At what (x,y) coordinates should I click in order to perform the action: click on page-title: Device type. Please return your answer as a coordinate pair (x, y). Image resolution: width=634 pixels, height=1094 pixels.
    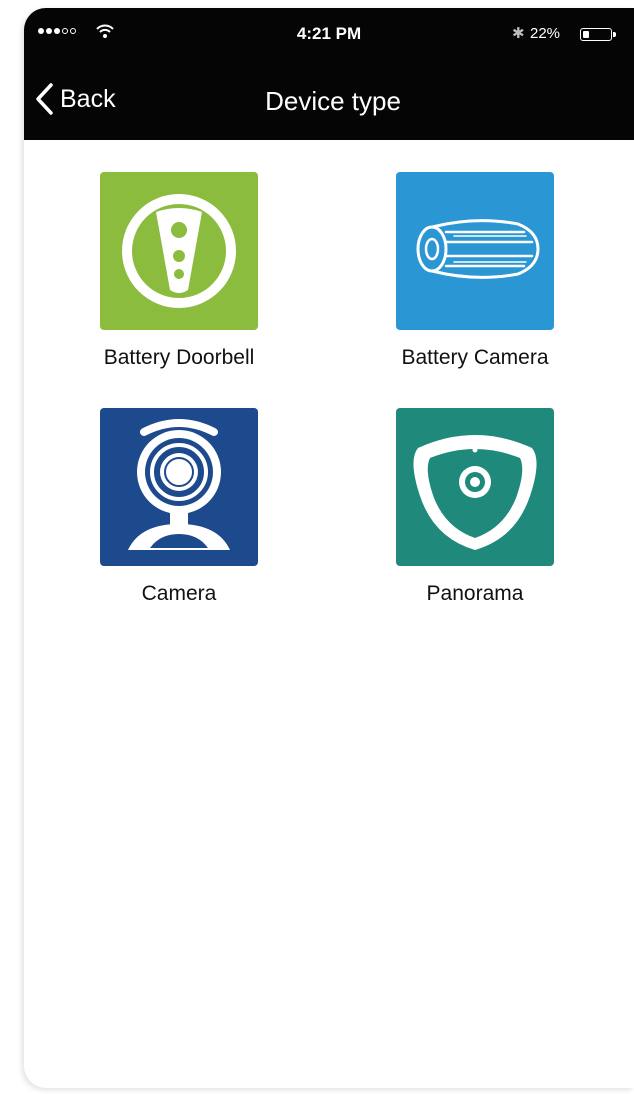
    Looking at the image, I should click on (333, 101).